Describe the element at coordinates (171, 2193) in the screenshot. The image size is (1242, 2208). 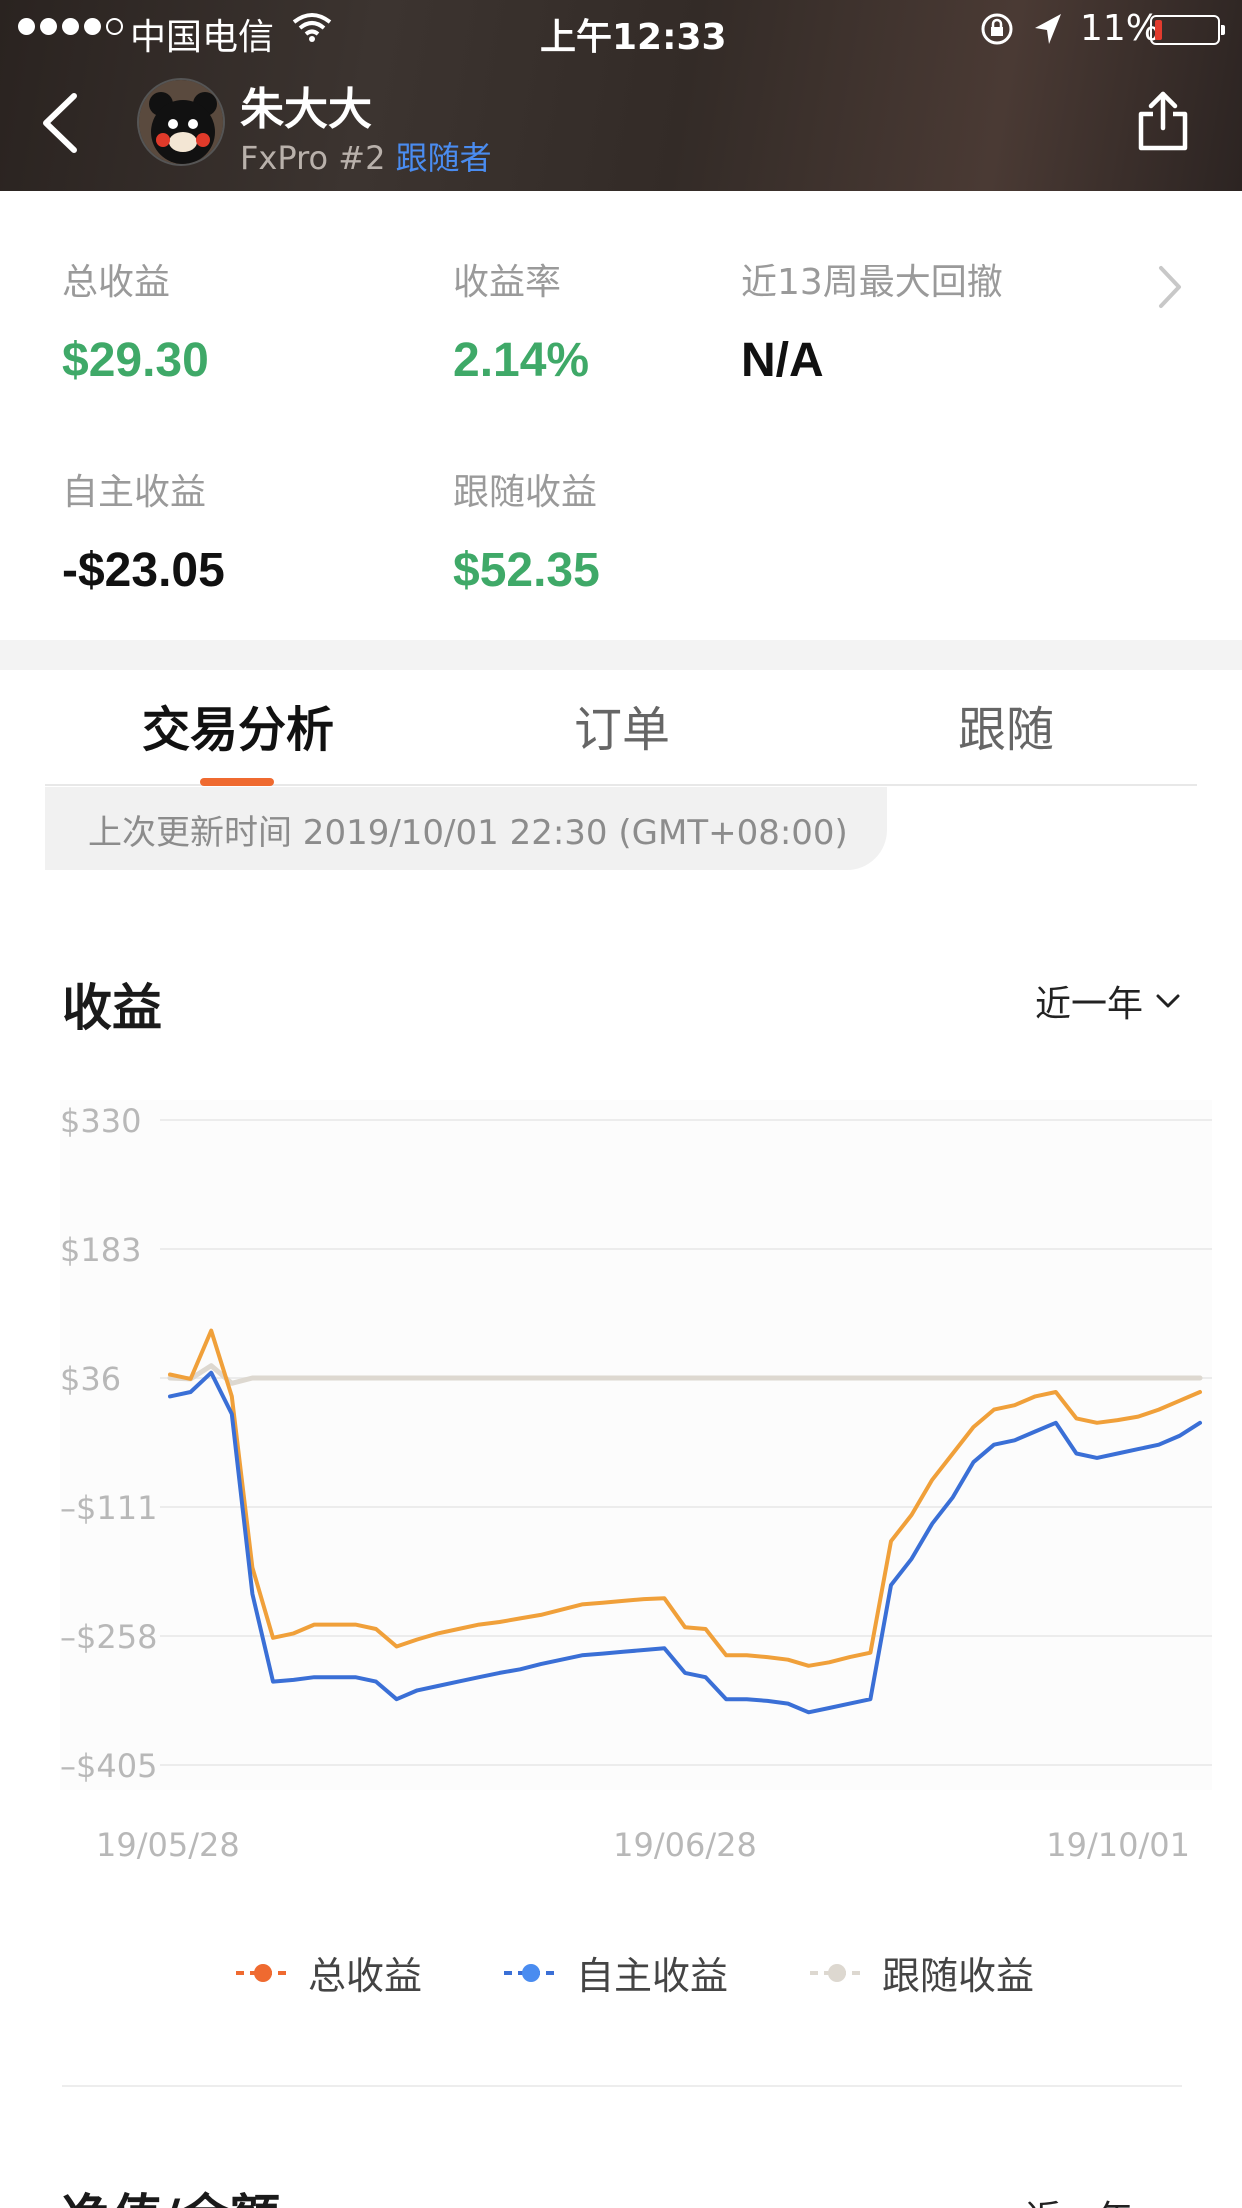
I see `equity-balance-title: 净值/余额` at that location.